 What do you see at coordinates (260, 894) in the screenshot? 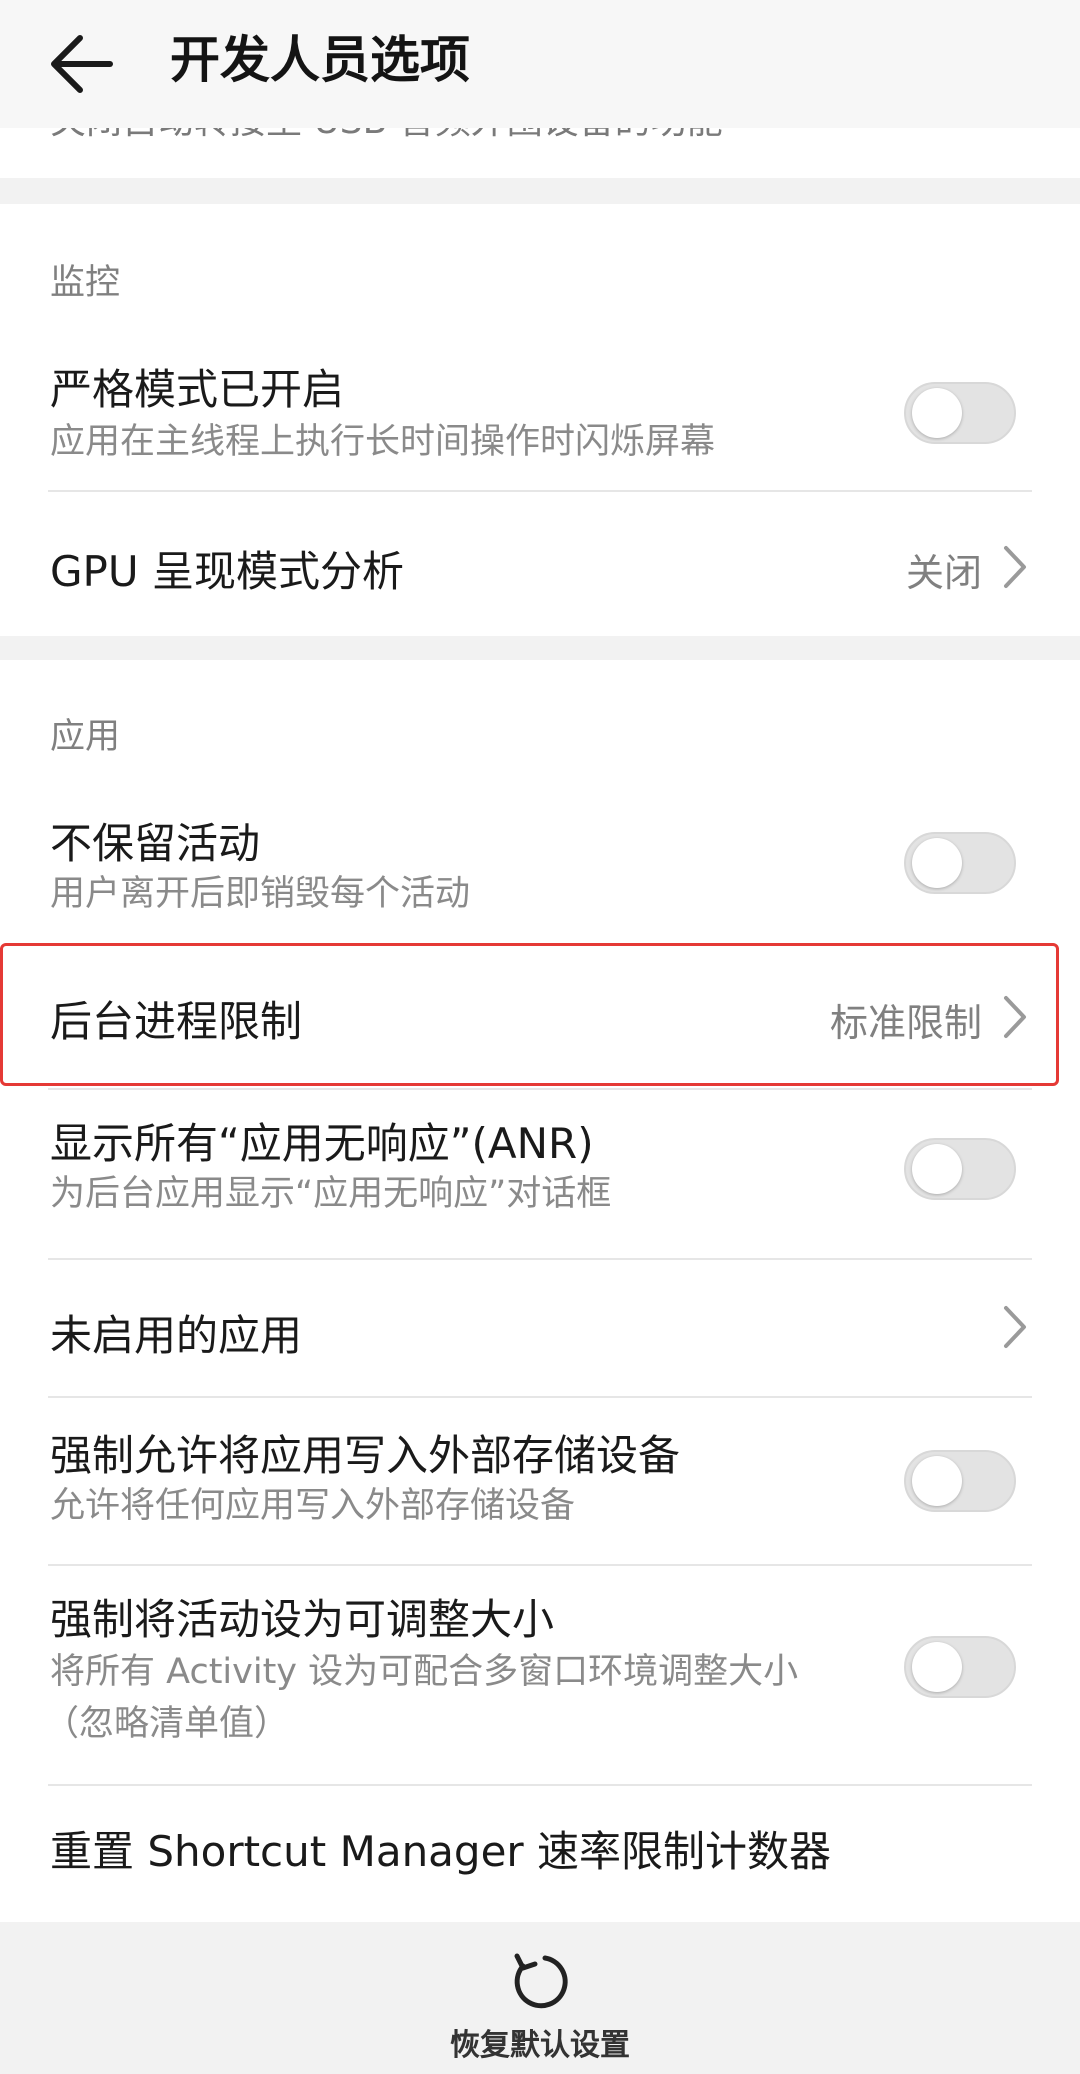
I see `dont-keep-activities-subtitle: 用户离开后即销毁每个活动` at bounding box center [260, 894].